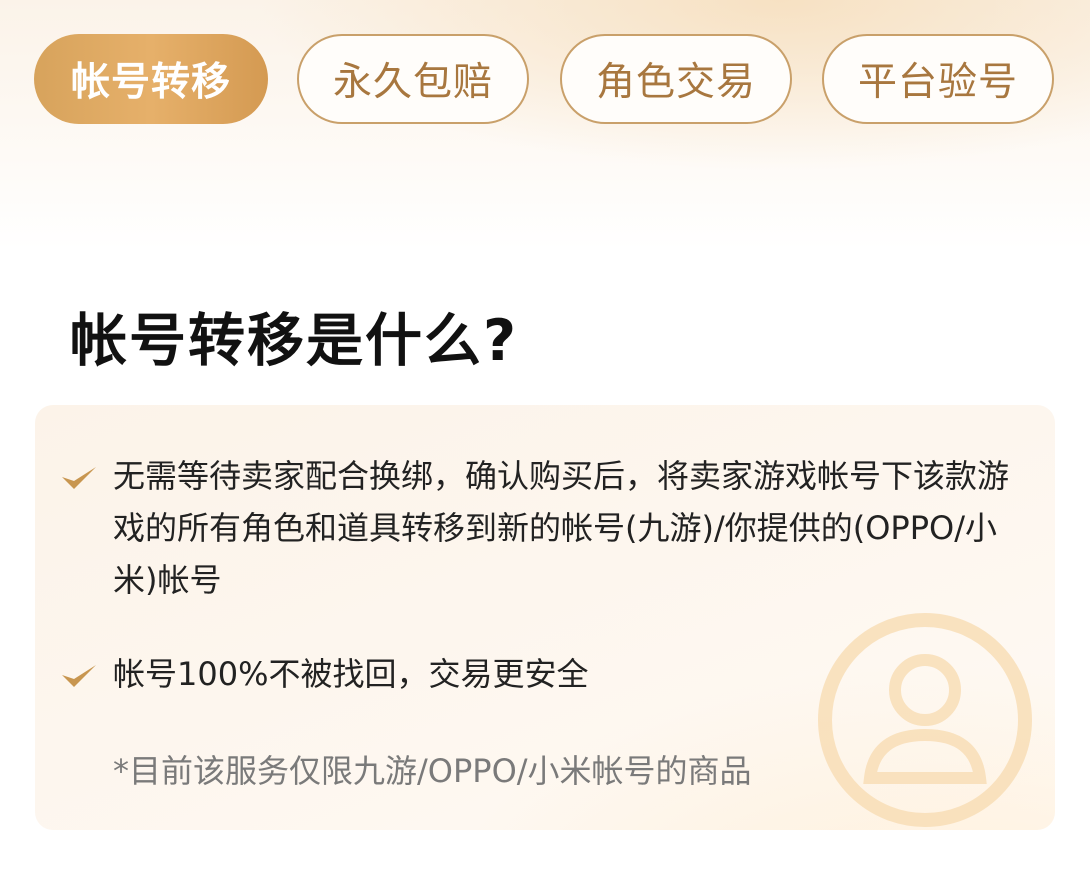 This screenshot has height=872, width=1090. What do you see at coordinates (937, 82) in the screenshot?
I see `tab-label: 平台验号` at bounding box center [937, 82].